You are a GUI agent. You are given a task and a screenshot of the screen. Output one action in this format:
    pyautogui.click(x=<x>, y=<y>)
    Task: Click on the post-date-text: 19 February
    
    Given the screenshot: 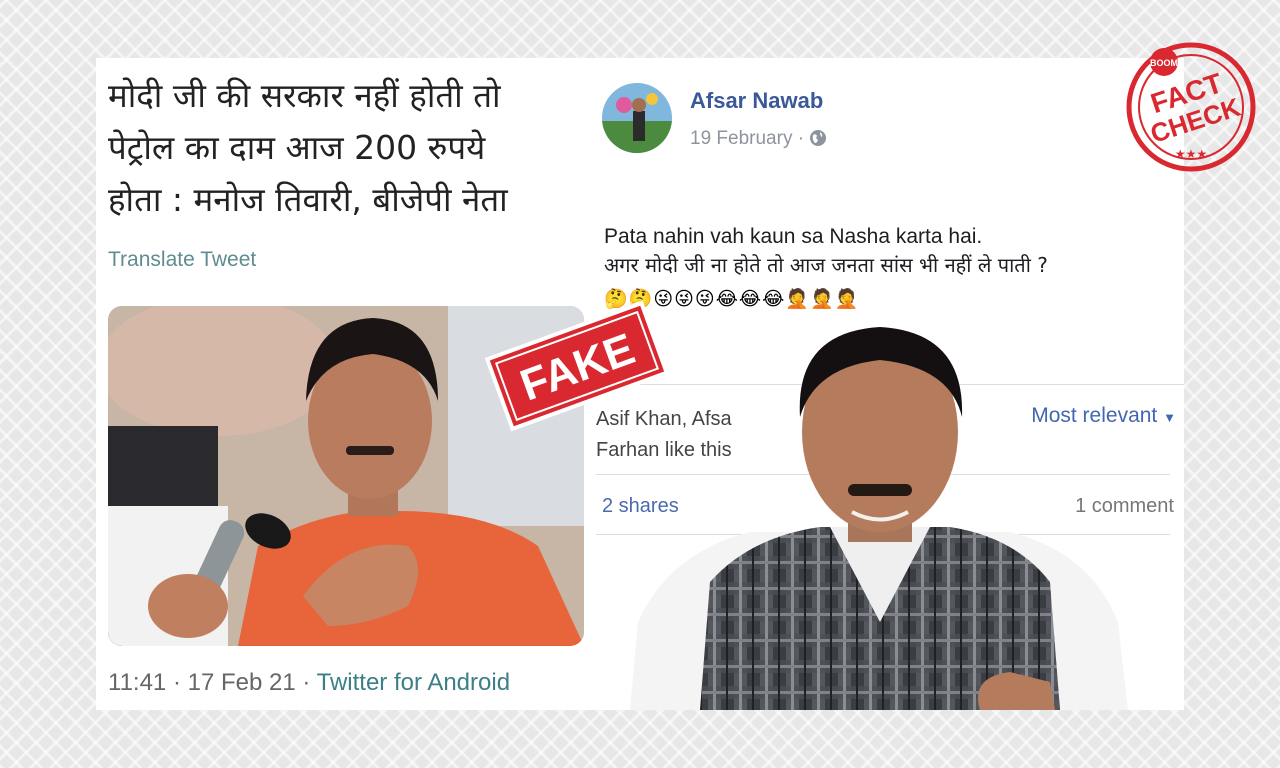 What is the action you would take?
    pyautogui.click(x=741, y=138)
    